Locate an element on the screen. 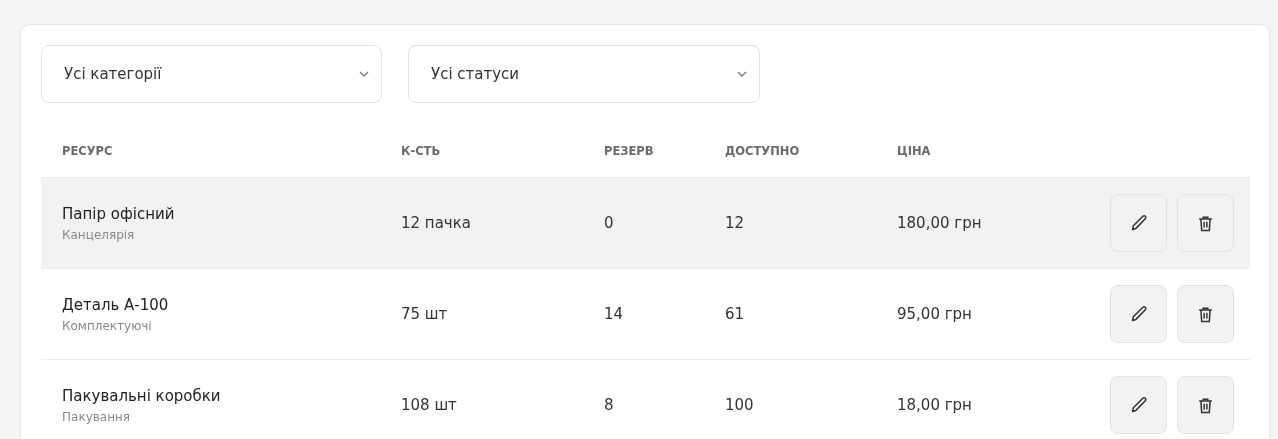 The height and width of the screenshot is (439, 1278). resource-name: Пакувальні коробки is located at coordinates (142, 395).